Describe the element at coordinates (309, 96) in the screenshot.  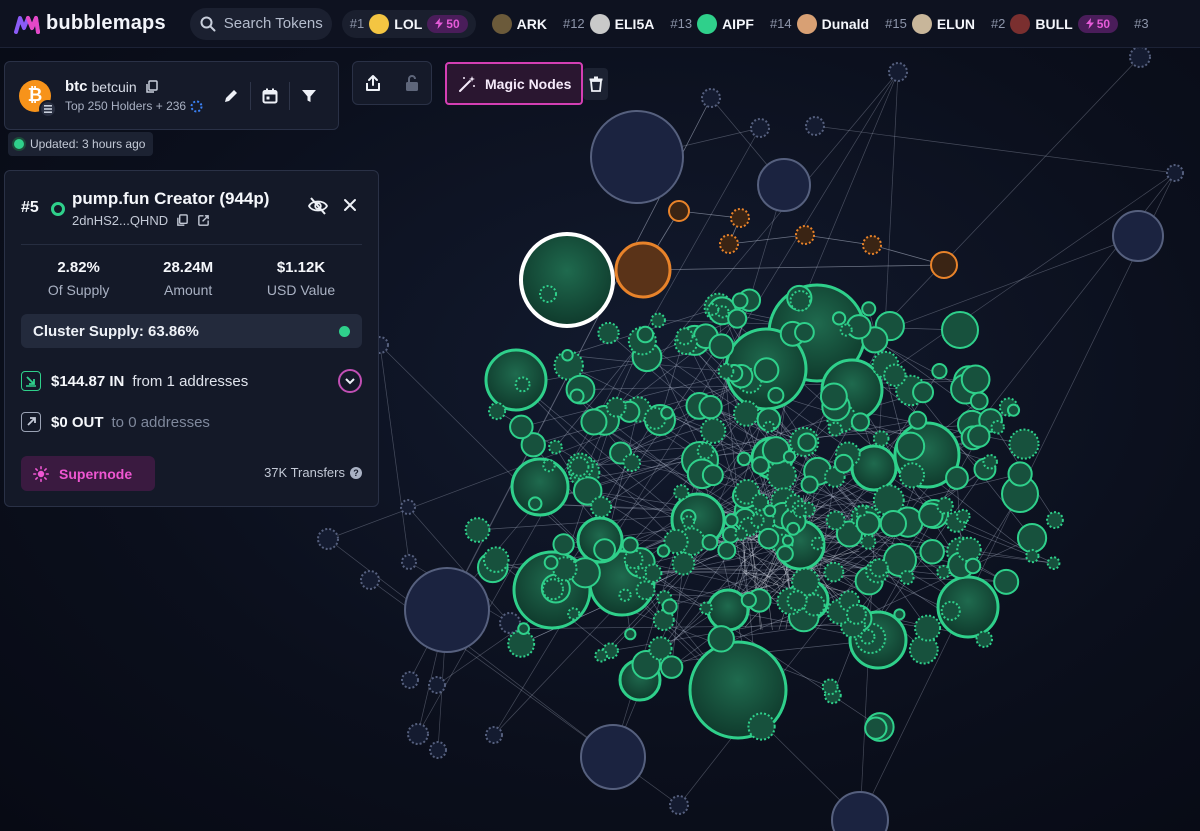
I see `filter-button` at that location.